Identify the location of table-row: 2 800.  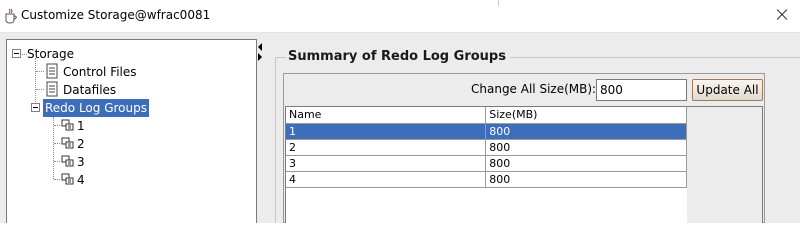
(486, 147).